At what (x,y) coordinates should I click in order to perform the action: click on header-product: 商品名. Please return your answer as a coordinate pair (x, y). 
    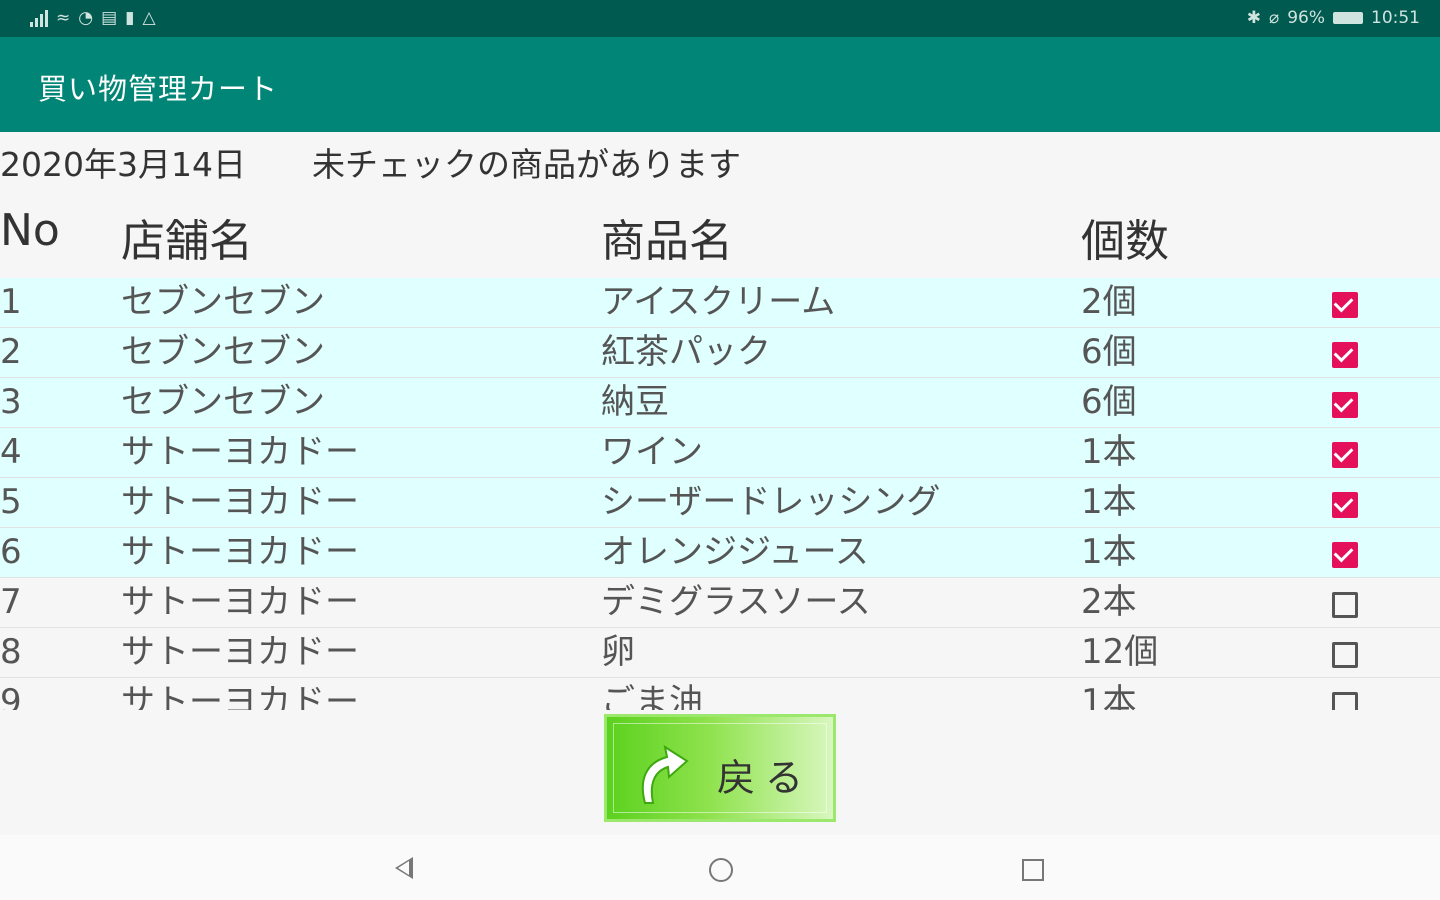
    Looking at the image, I should click on (667, 241).